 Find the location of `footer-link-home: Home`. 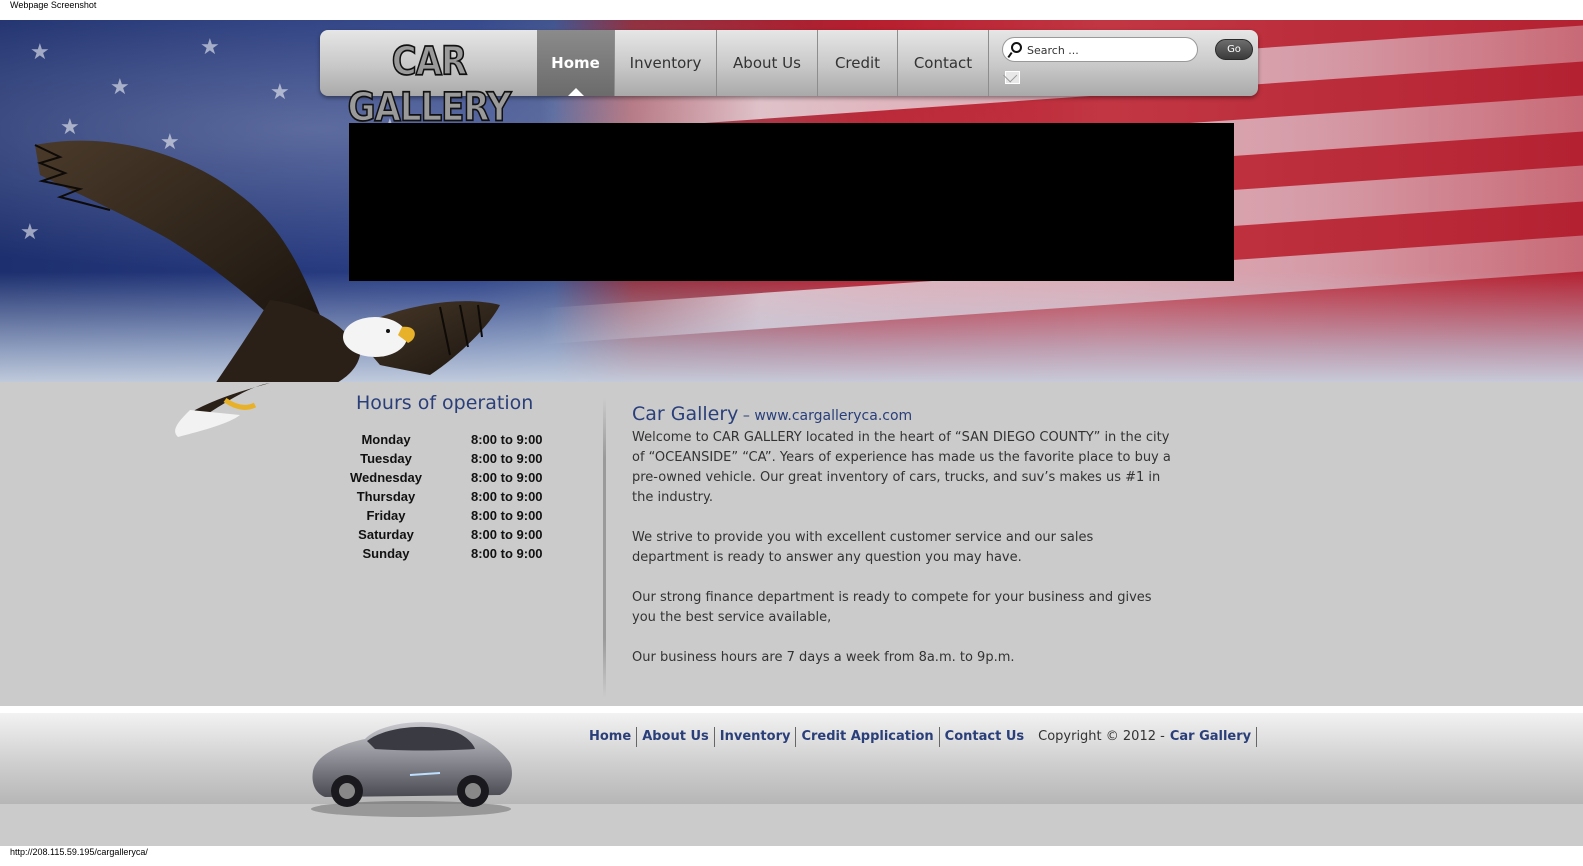

footer-link-home: Home is located at coordinates (611, 737).